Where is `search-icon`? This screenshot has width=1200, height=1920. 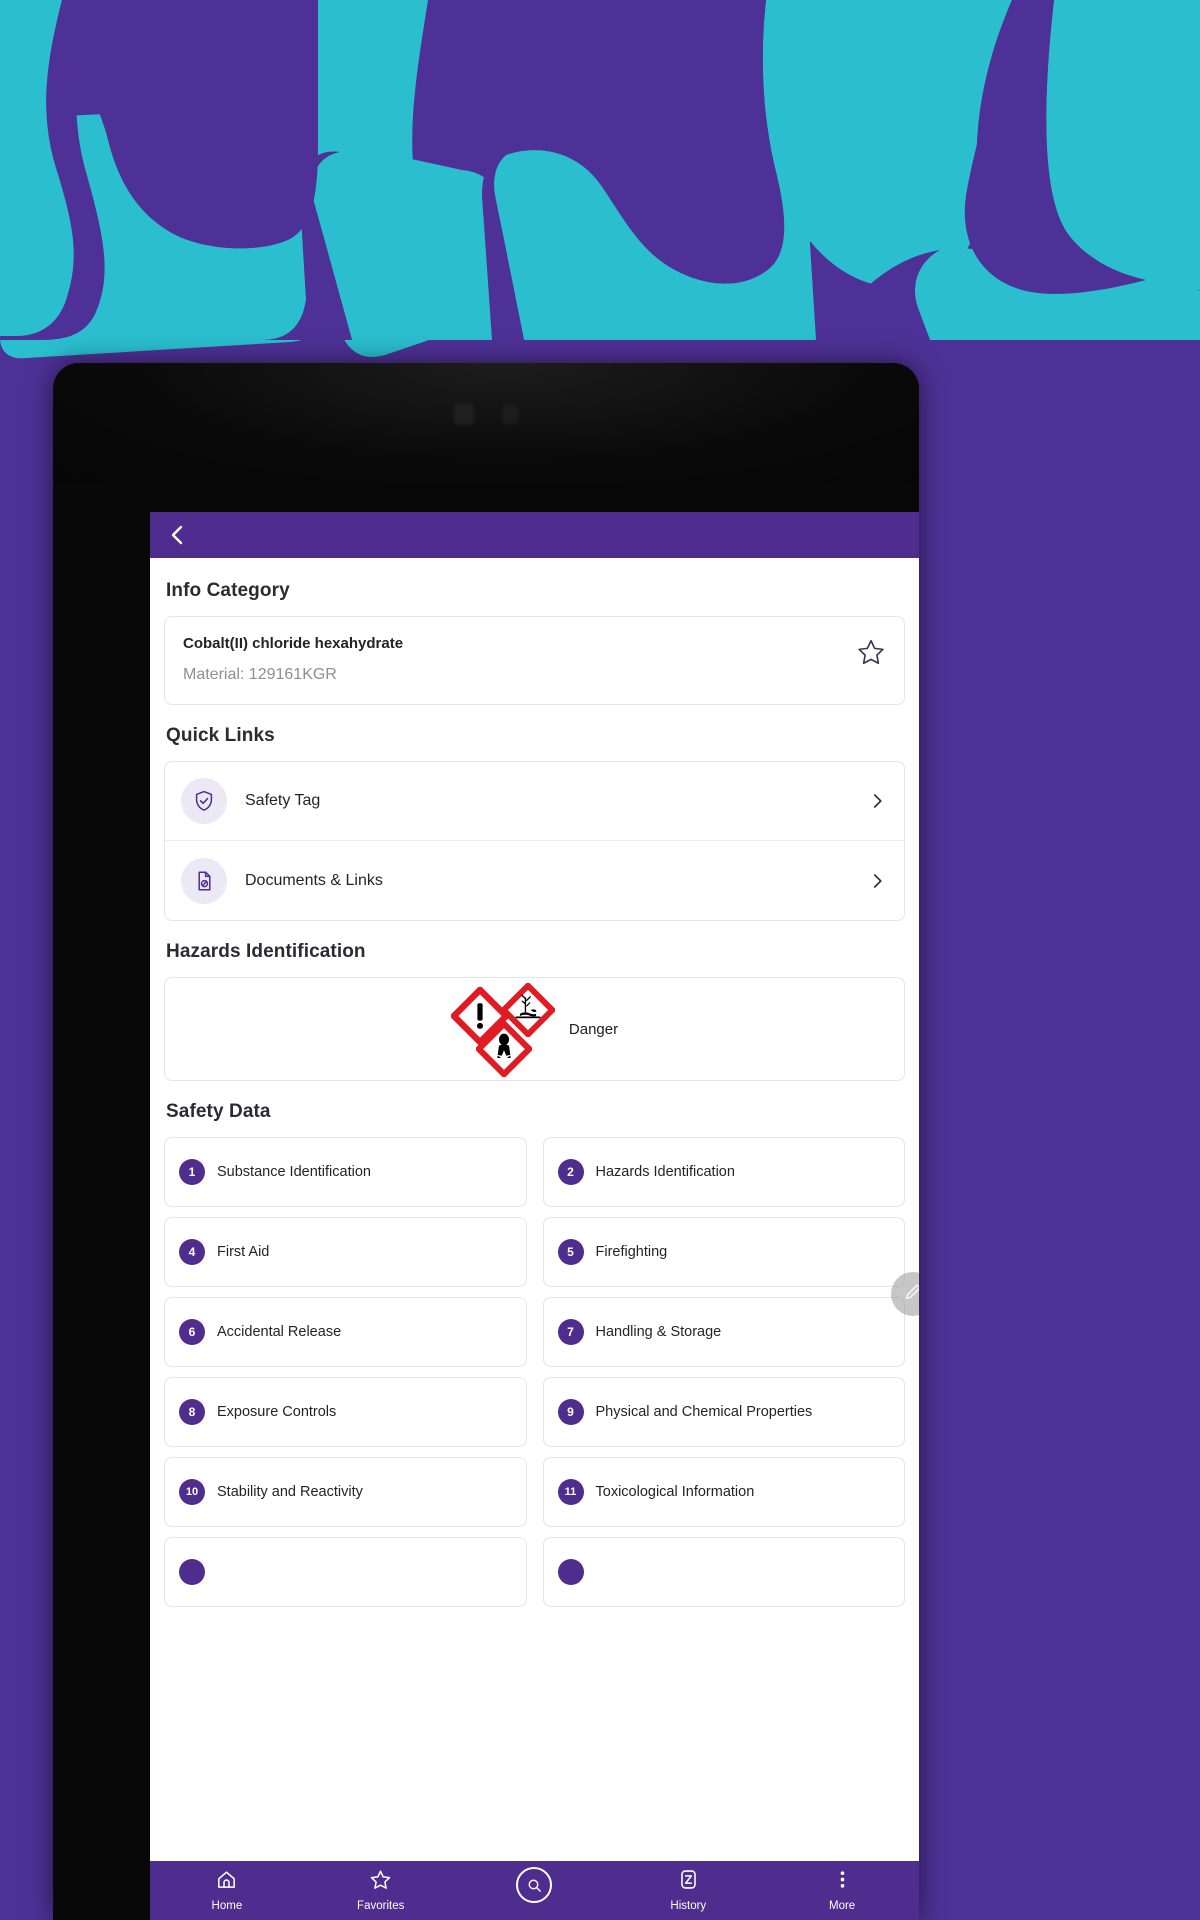 search-icon is located at coordinates (534, 1885).